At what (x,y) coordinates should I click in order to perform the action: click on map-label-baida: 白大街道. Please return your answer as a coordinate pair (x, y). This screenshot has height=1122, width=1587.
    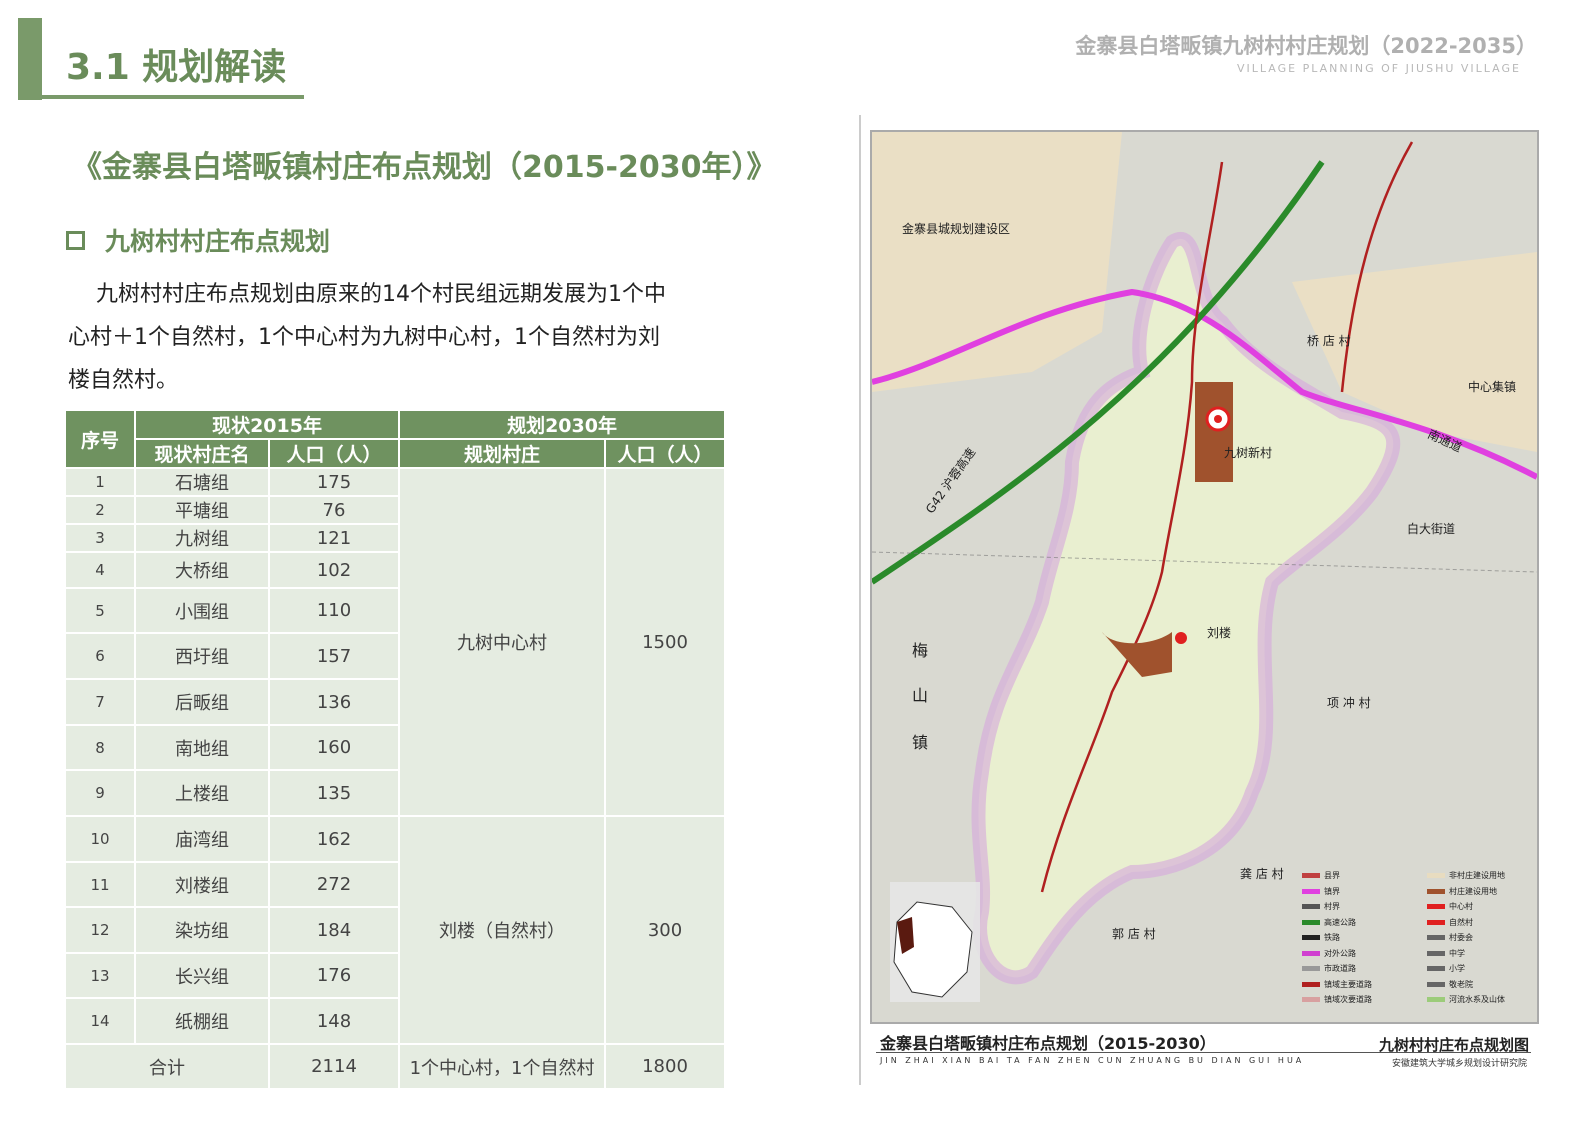
    Looking at the image, I should click on (1431, 529).